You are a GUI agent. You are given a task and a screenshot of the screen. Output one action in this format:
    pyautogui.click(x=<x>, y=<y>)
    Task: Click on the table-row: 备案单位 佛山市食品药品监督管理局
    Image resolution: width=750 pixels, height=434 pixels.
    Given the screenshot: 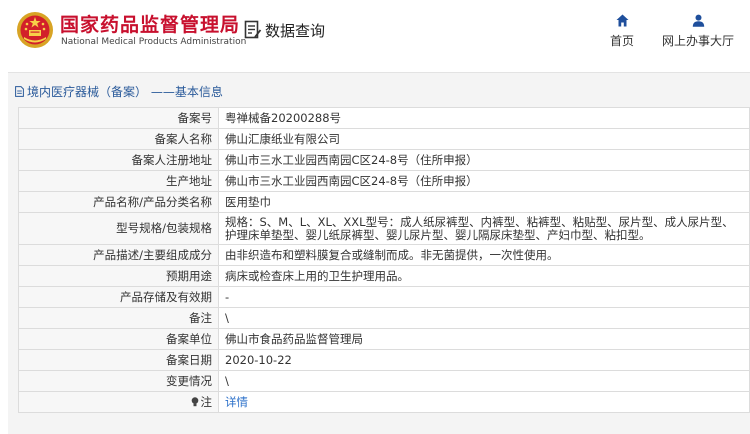 What is the action you would take?
    pyautogui.click(x=384, y=339)
    